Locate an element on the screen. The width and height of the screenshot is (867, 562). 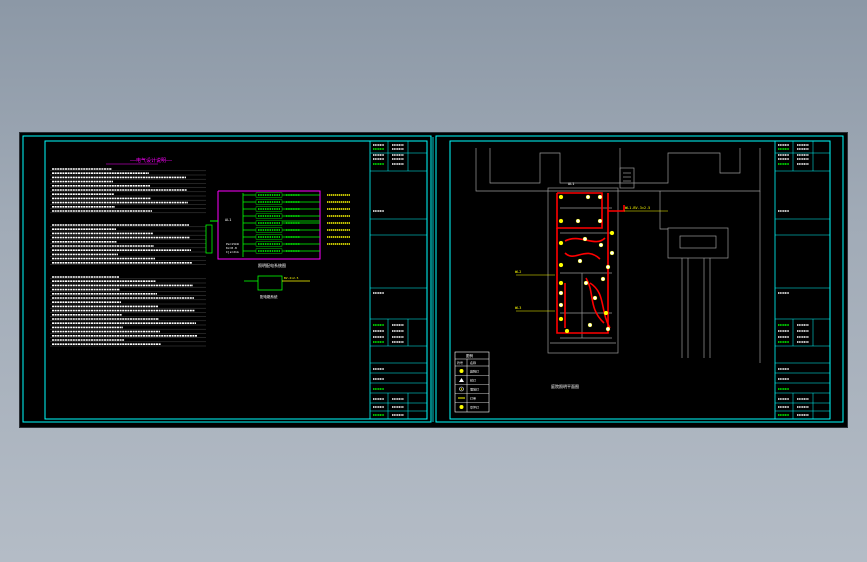
legend-name: 庭院灯 is located at coordinates (474, 370).